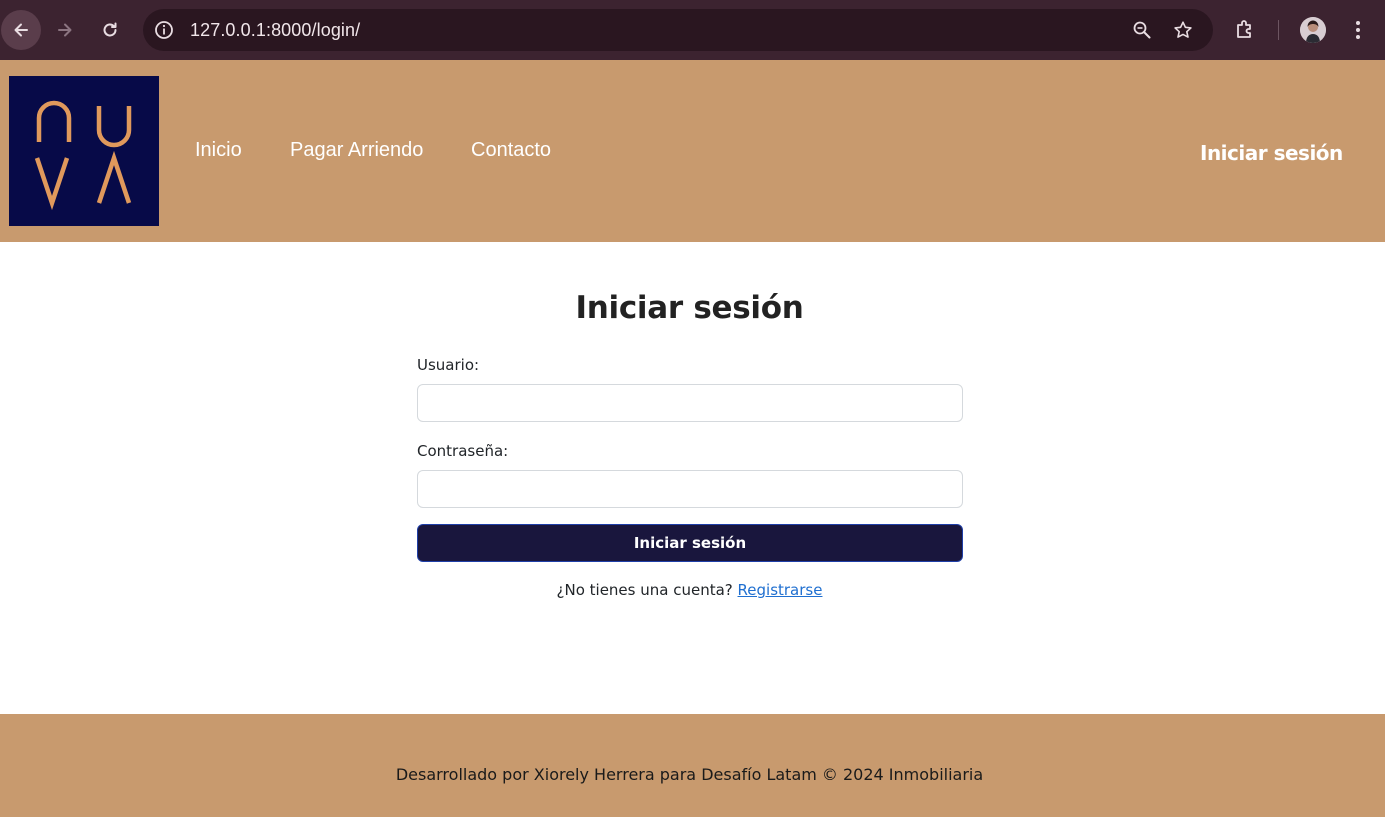 This screenshot has width=1385, height=817. I want to click on nav-inicio: Inicio, so click(218, 150).